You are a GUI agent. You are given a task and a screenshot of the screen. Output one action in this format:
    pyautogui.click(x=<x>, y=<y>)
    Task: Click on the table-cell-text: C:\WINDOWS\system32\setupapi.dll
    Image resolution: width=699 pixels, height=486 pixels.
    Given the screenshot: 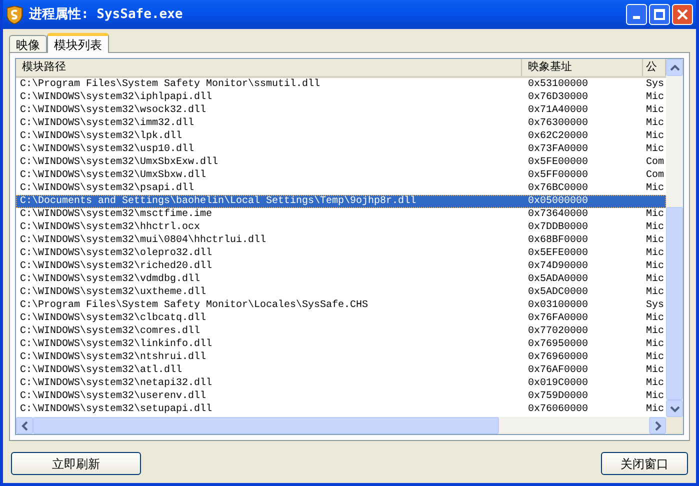 What is the action you would take?
    pyautogui.click(x=116, y=409)
    